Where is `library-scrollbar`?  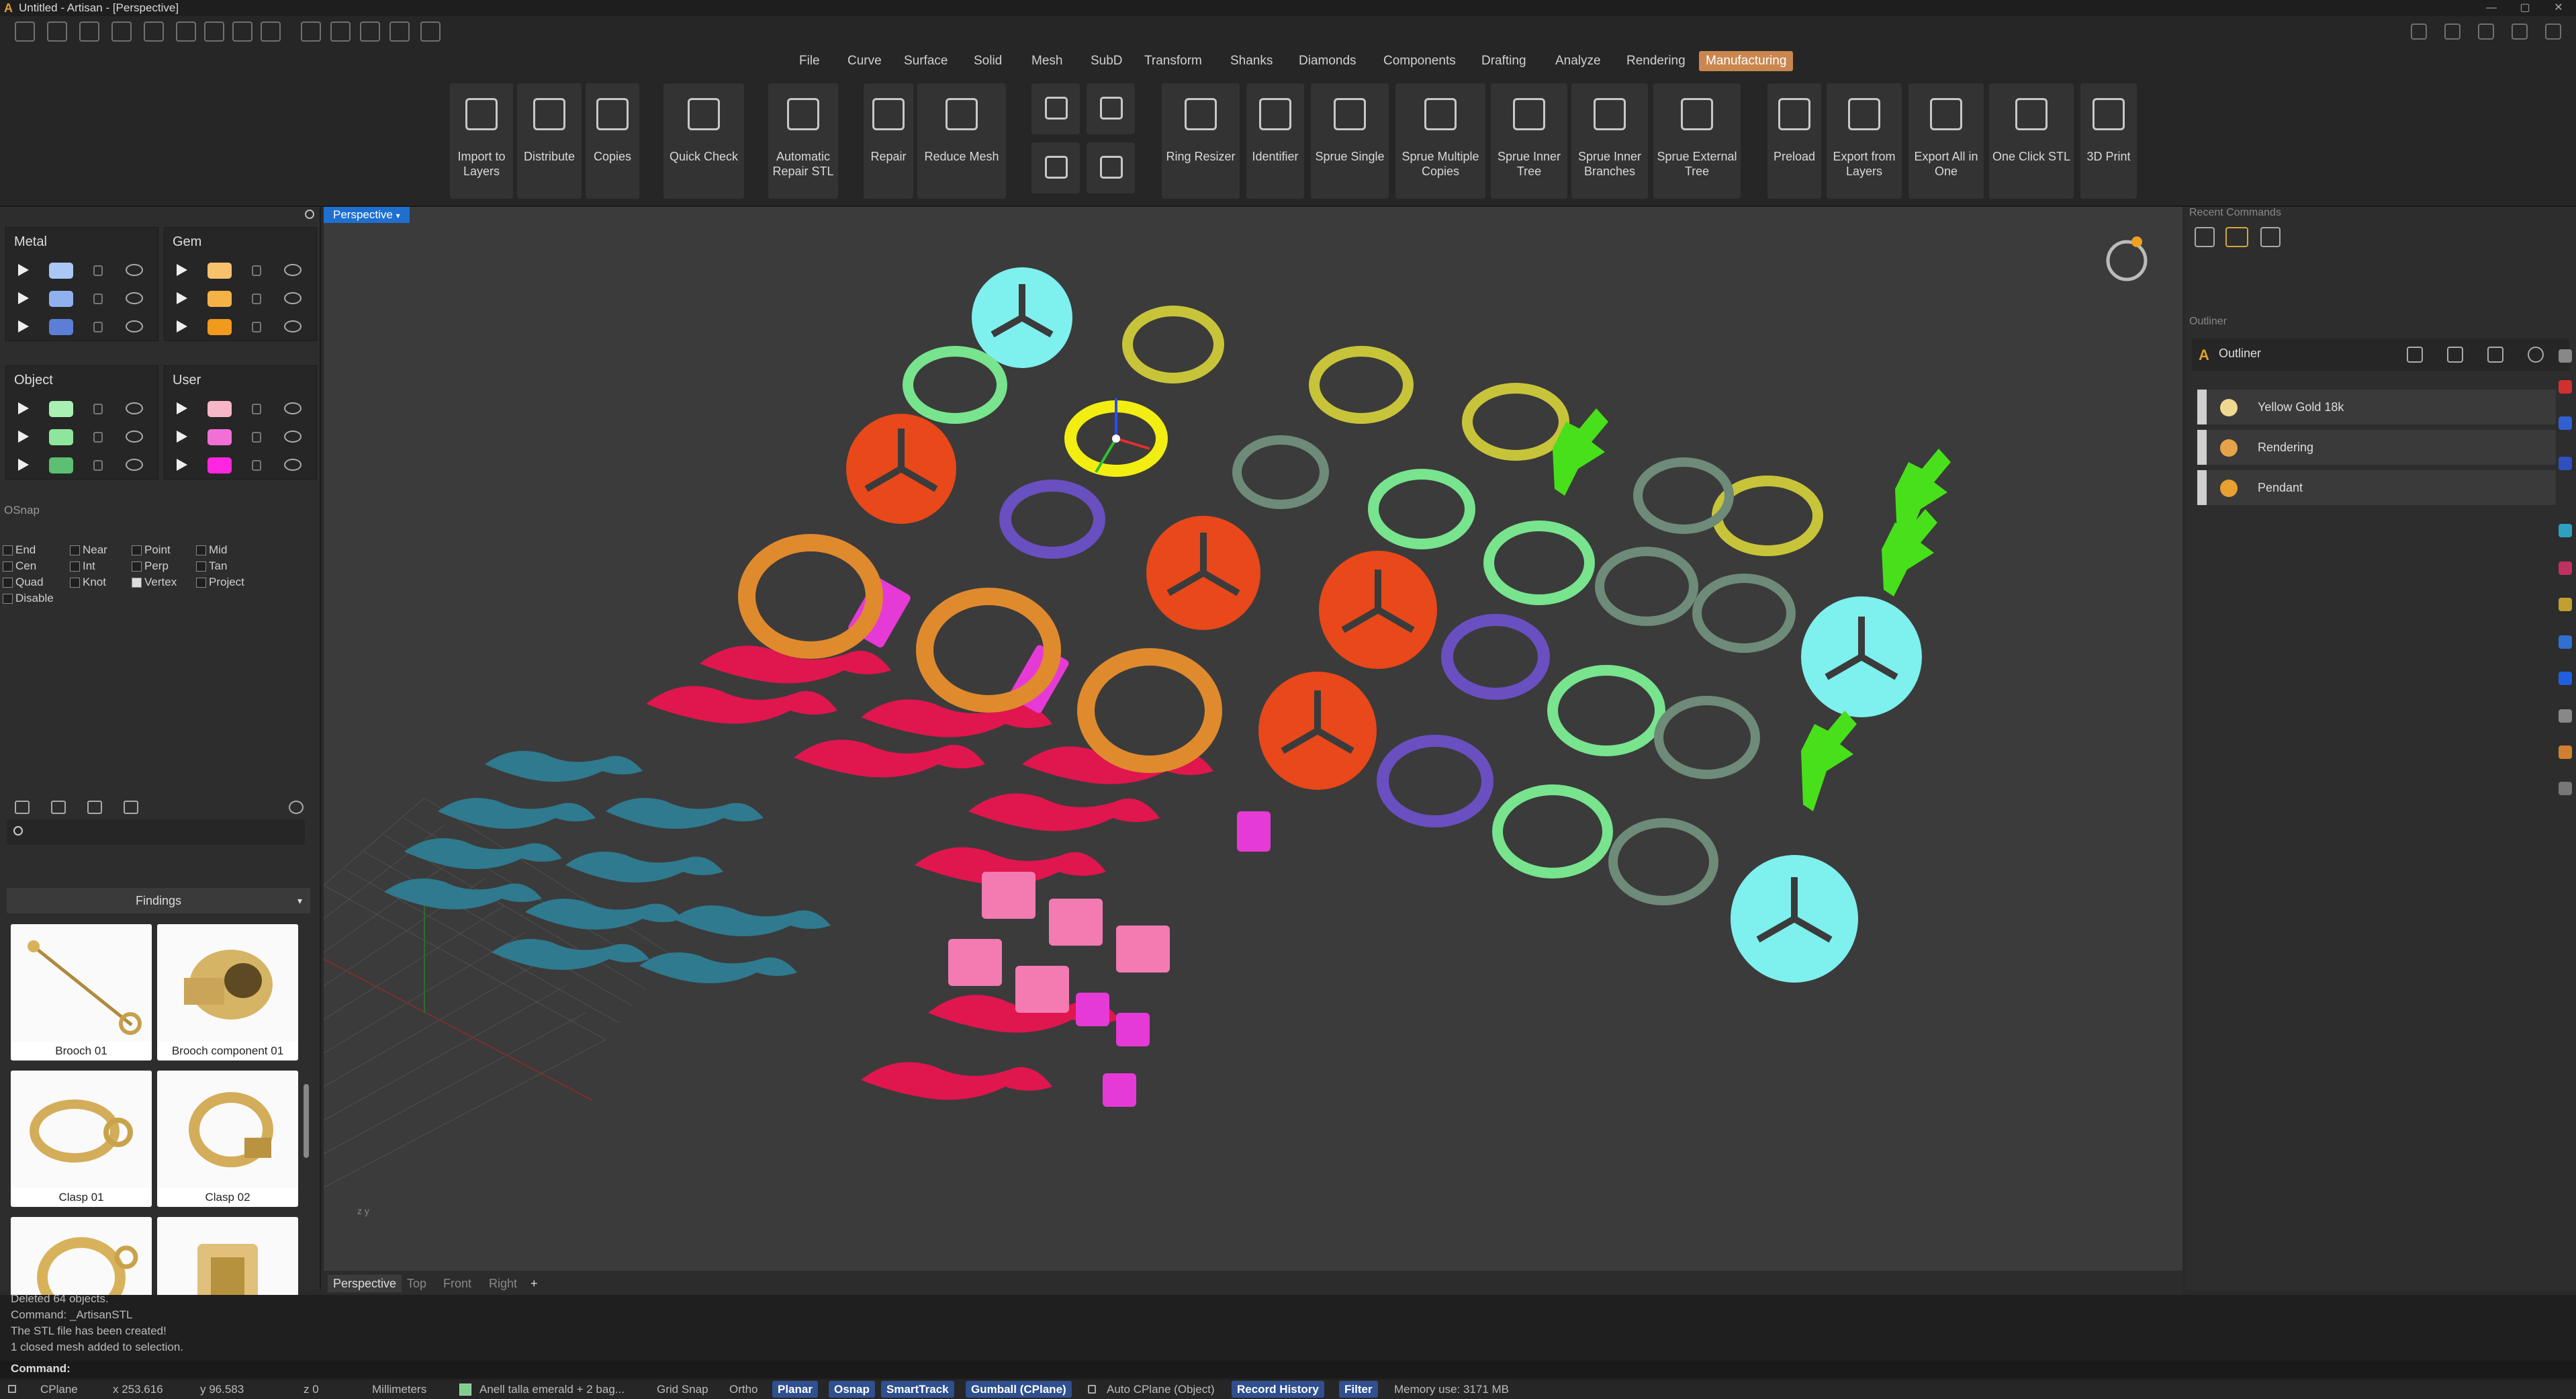 library-scrollbar is located at coordinates (306, 1121).